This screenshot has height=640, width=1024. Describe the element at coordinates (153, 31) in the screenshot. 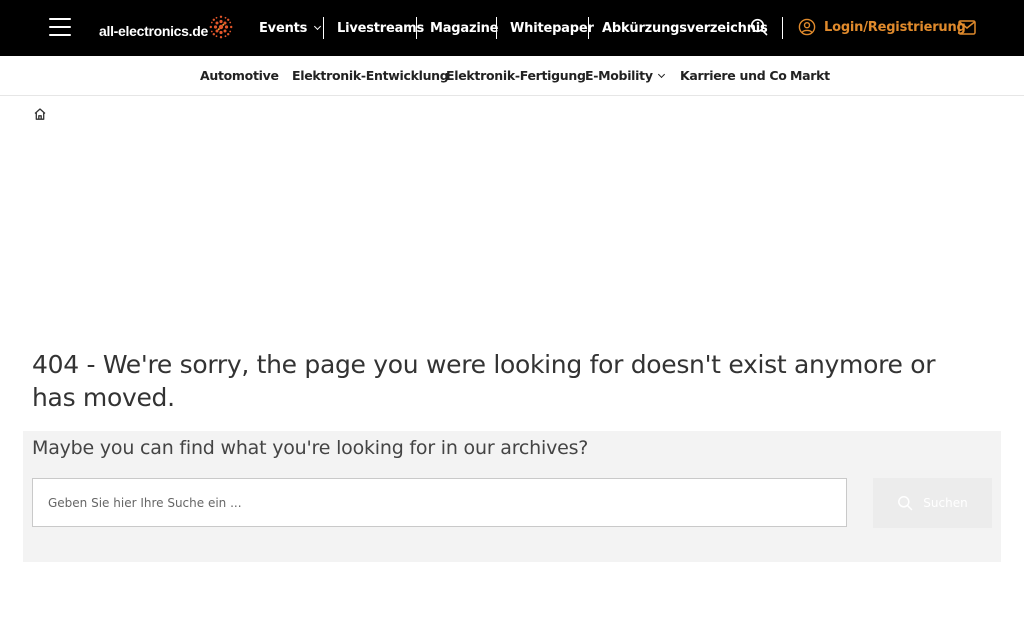

I see `logo-text: all-electronics.de` at that location.